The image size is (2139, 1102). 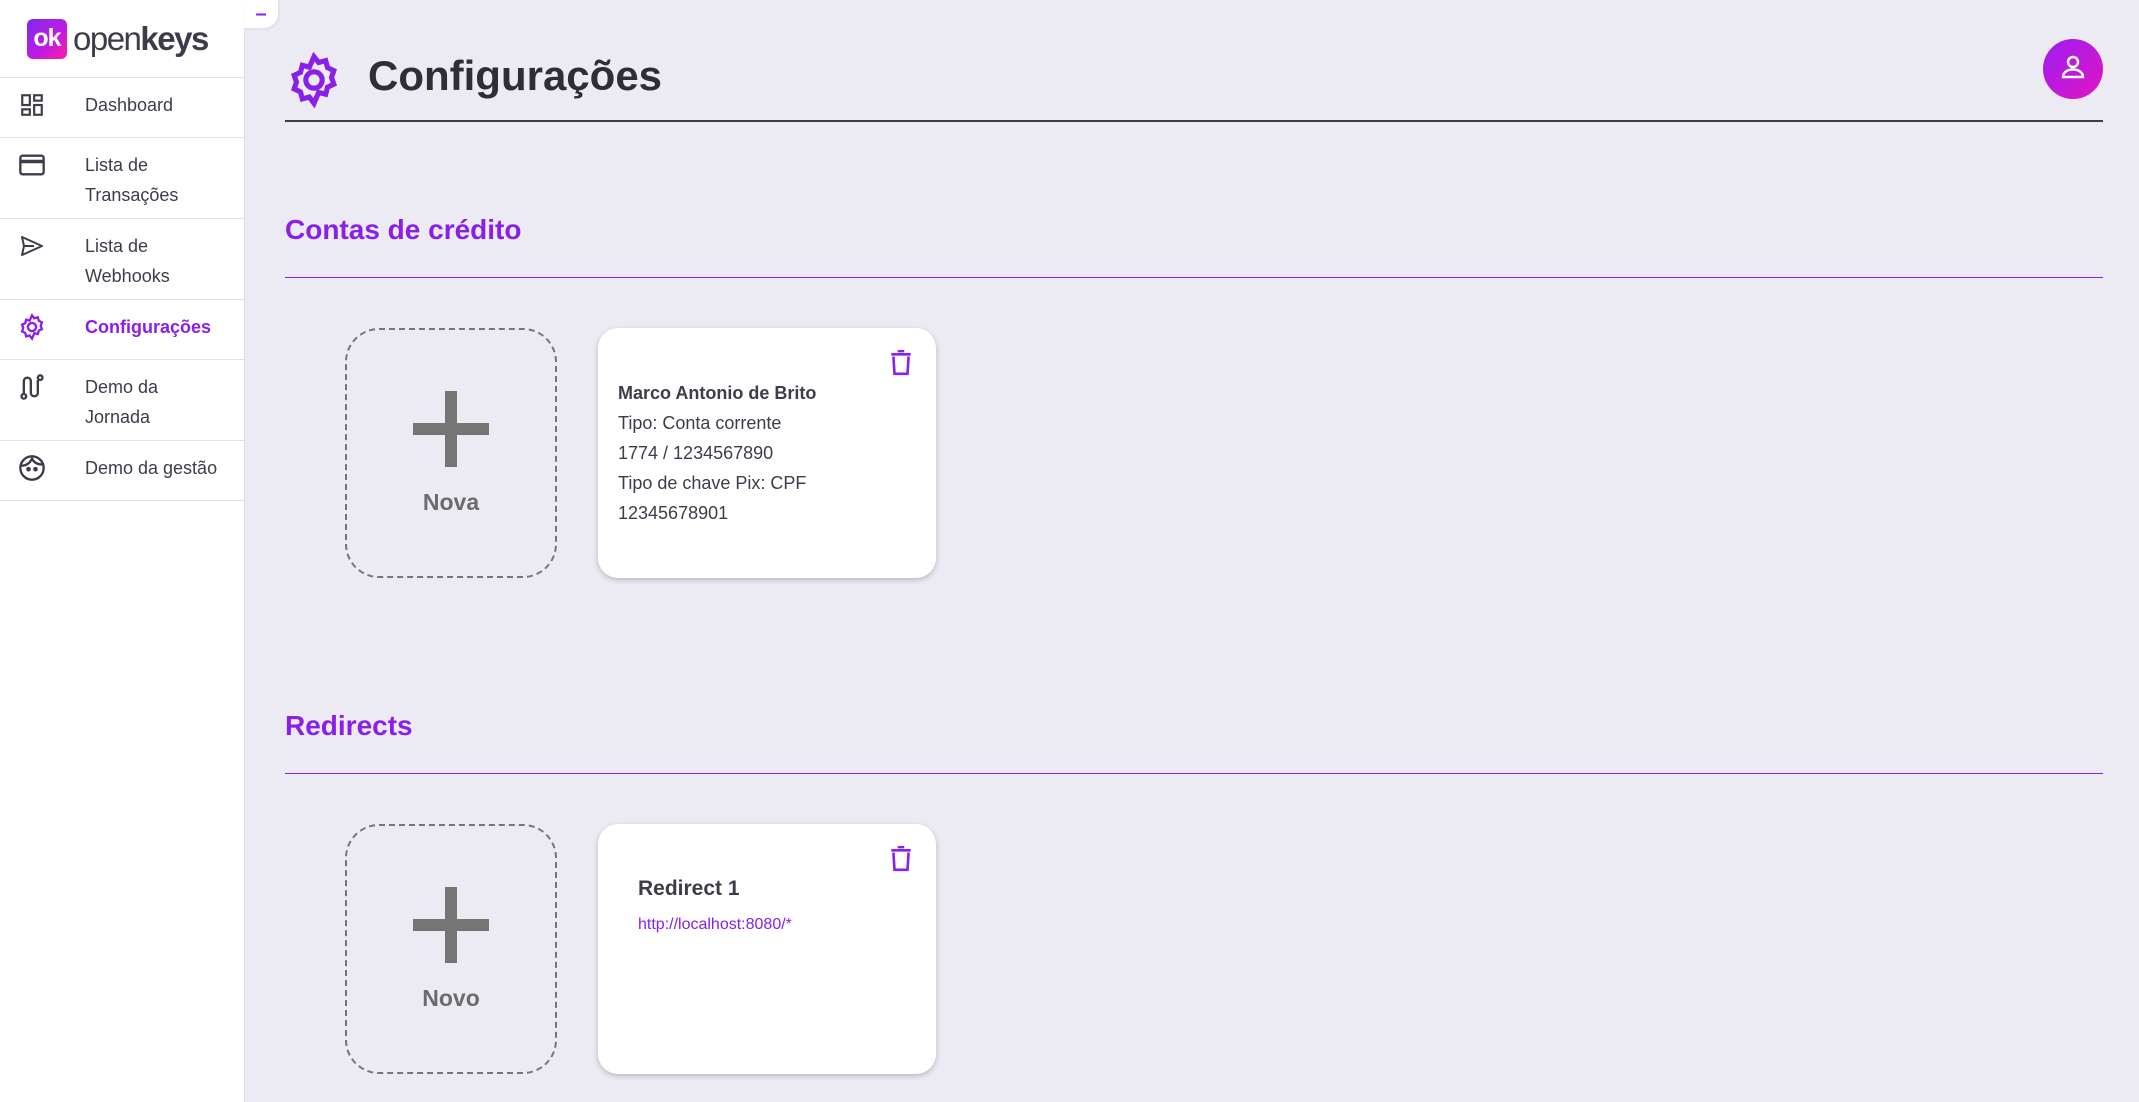 What do you see at coordinates (715, 925) in the screenshot?
I see `redirect-url-link: http://localhost:8080/*` at bounding box center [715, 925].